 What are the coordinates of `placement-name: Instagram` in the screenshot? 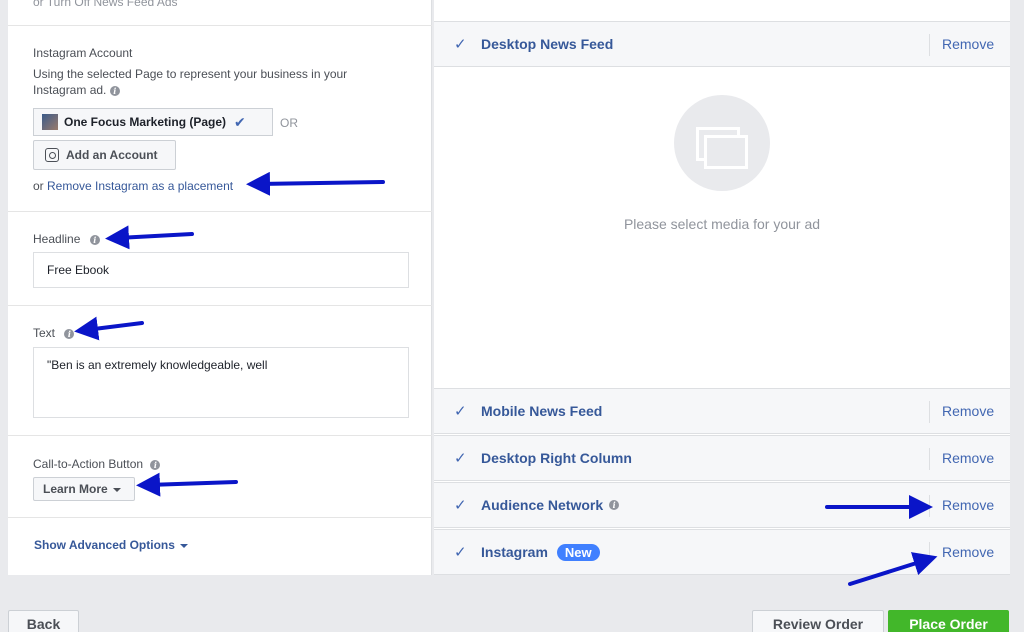 It's located at (514, 552).